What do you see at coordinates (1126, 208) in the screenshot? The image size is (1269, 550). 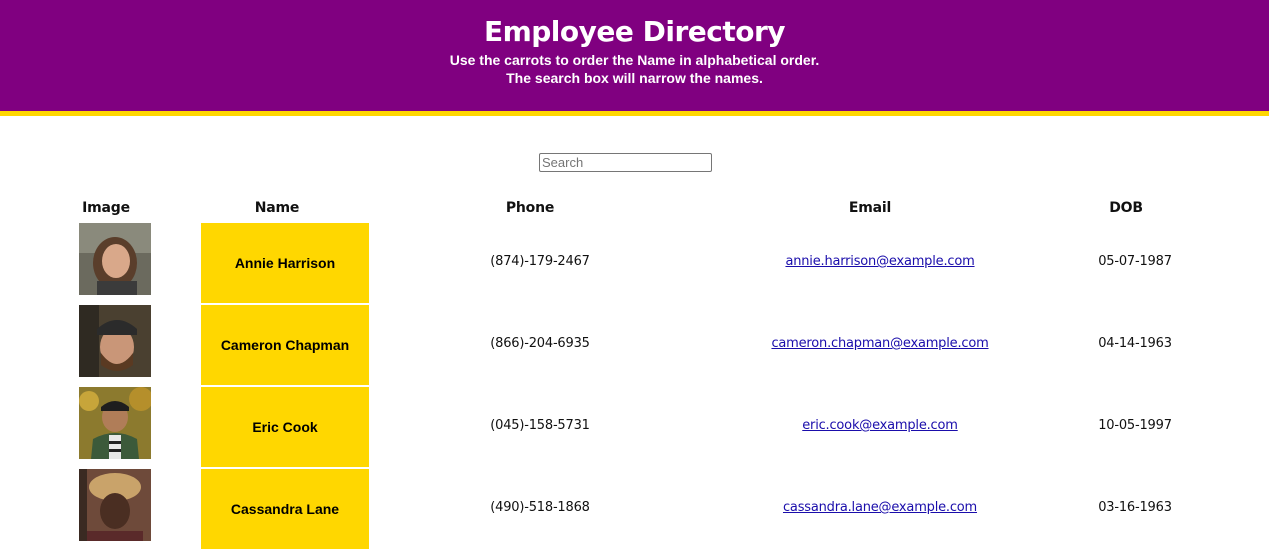 I see `column-header-dob: DOB` at bounding box center [1126, 208].